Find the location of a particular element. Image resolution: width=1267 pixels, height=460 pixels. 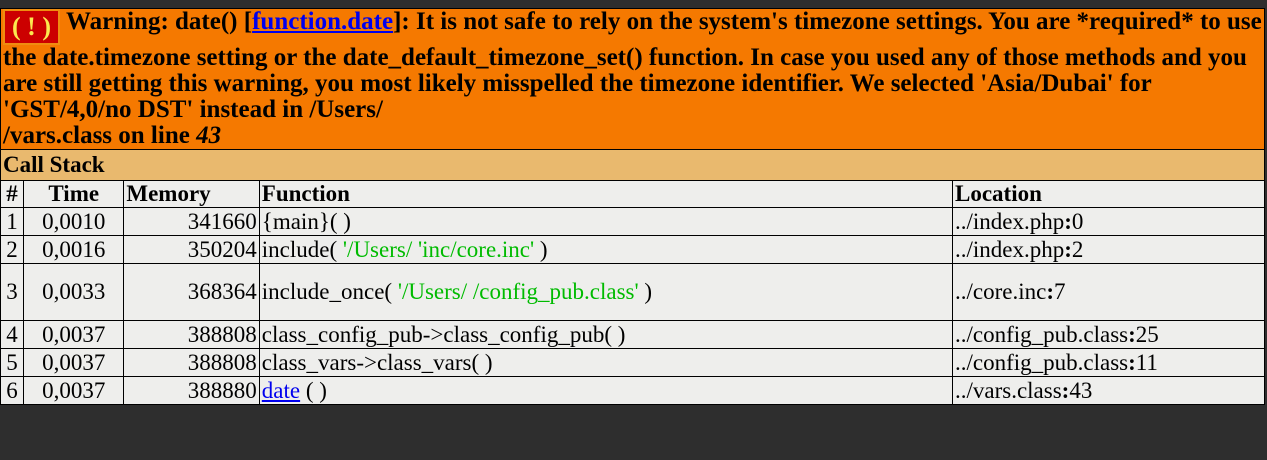

call-stack-header-row: # Time Memory Function Location is located at coordinates (633, 194).